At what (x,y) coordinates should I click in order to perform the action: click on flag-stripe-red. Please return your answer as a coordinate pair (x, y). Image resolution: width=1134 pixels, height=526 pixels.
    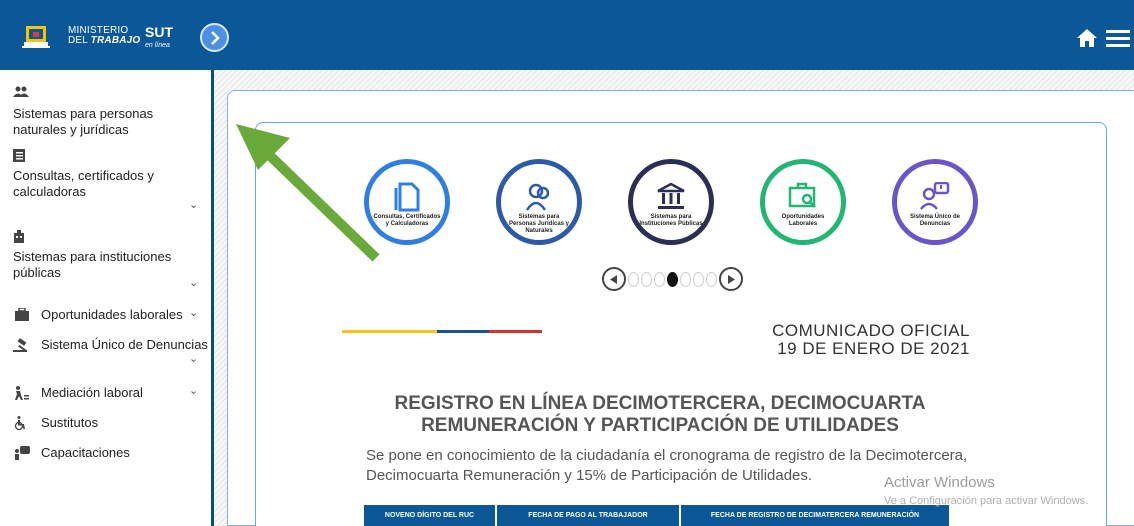
    Looking at the image, I should click on (515, 331).